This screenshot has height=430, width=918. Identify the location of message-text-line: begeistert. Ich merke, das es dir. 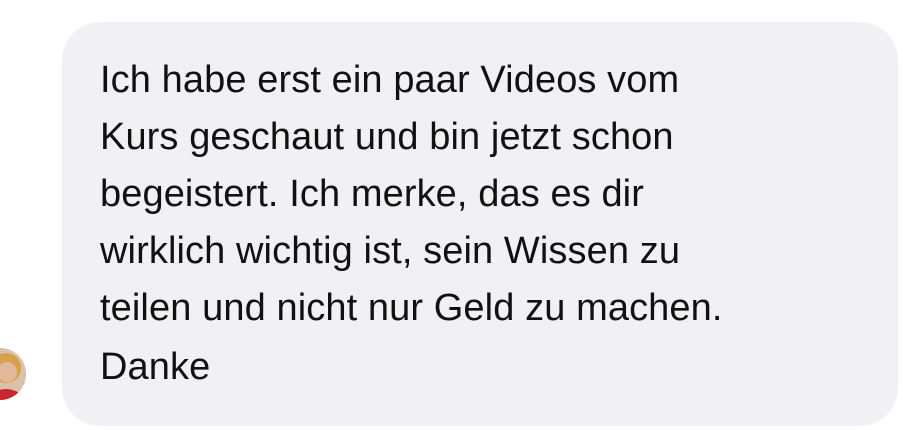
(372, 194).